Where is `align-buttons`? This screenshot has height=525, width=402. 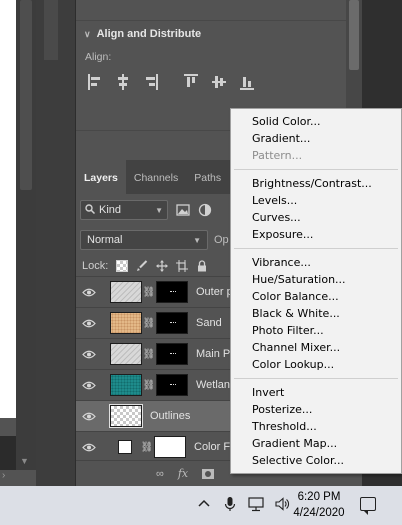 align-buttons is located at coordinates (171, 82).